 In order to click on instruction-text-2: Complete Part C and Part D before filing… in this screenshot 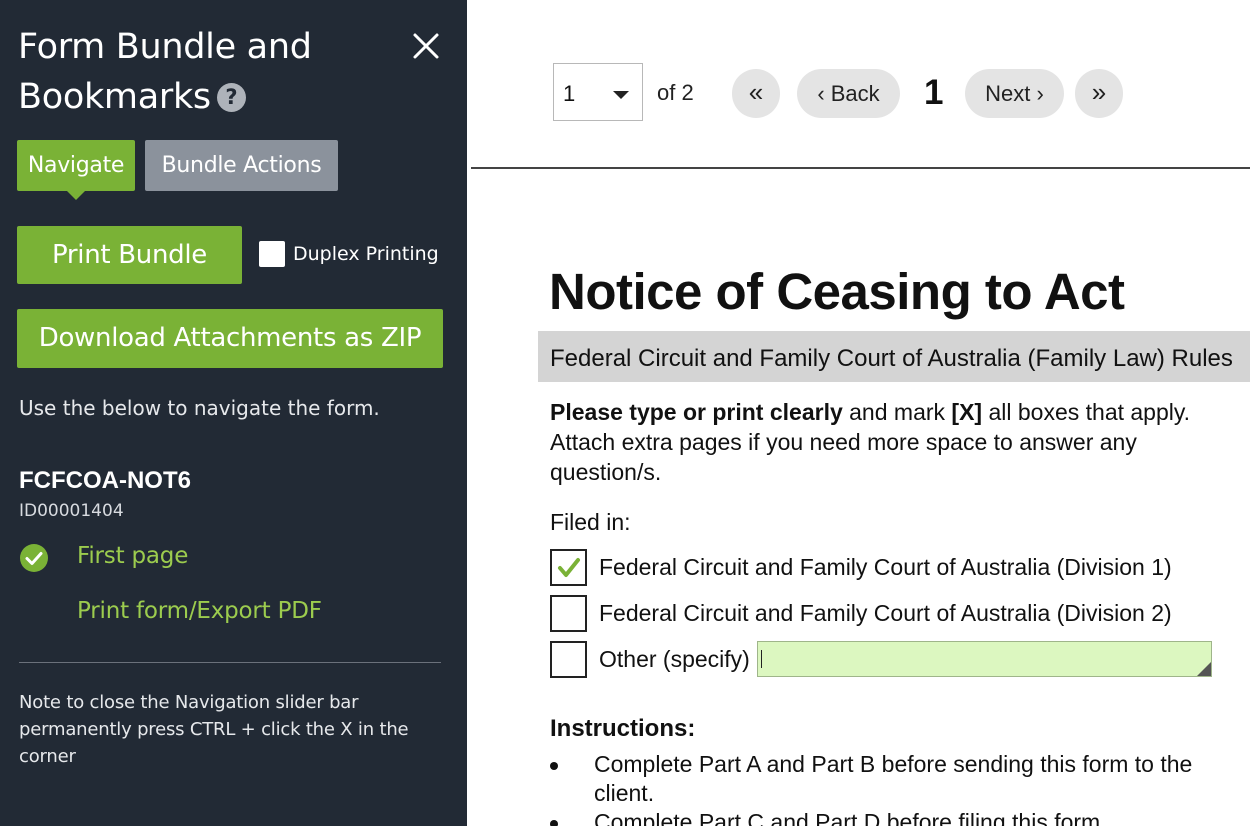, I will do `click(850, 817)`.